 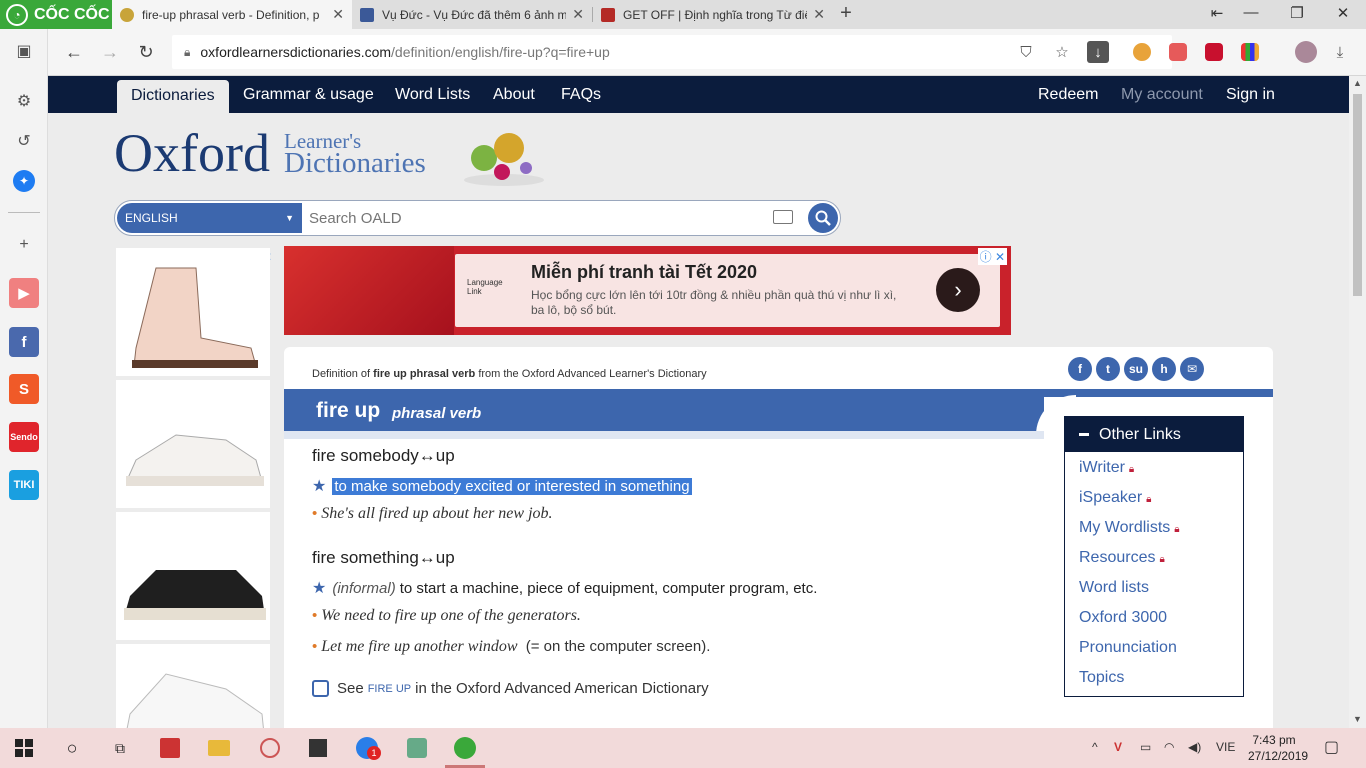 I want to click on tab-search-icon: ⇤, so click(x=1217, y=13).